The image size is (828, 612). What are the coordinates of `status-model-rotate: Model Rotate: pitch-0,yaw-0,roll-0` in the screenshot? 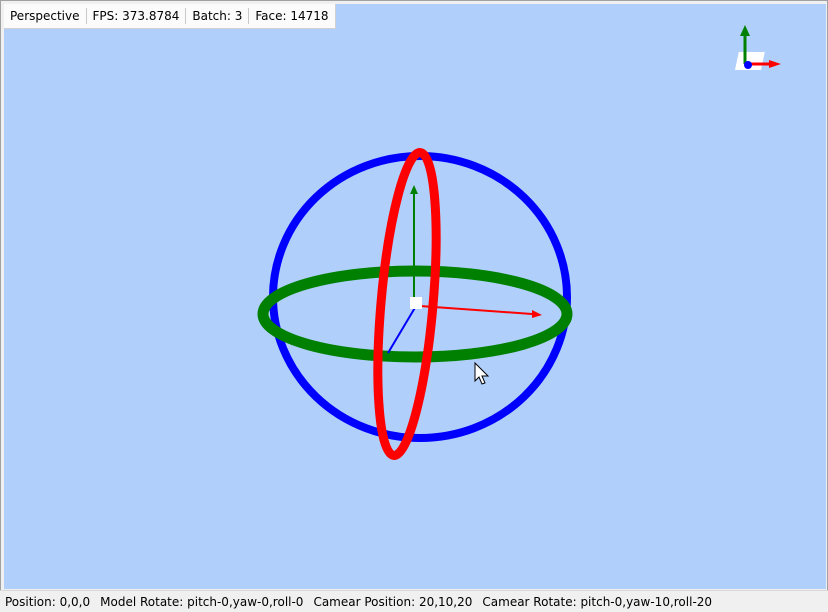 It's located at (202, 601).